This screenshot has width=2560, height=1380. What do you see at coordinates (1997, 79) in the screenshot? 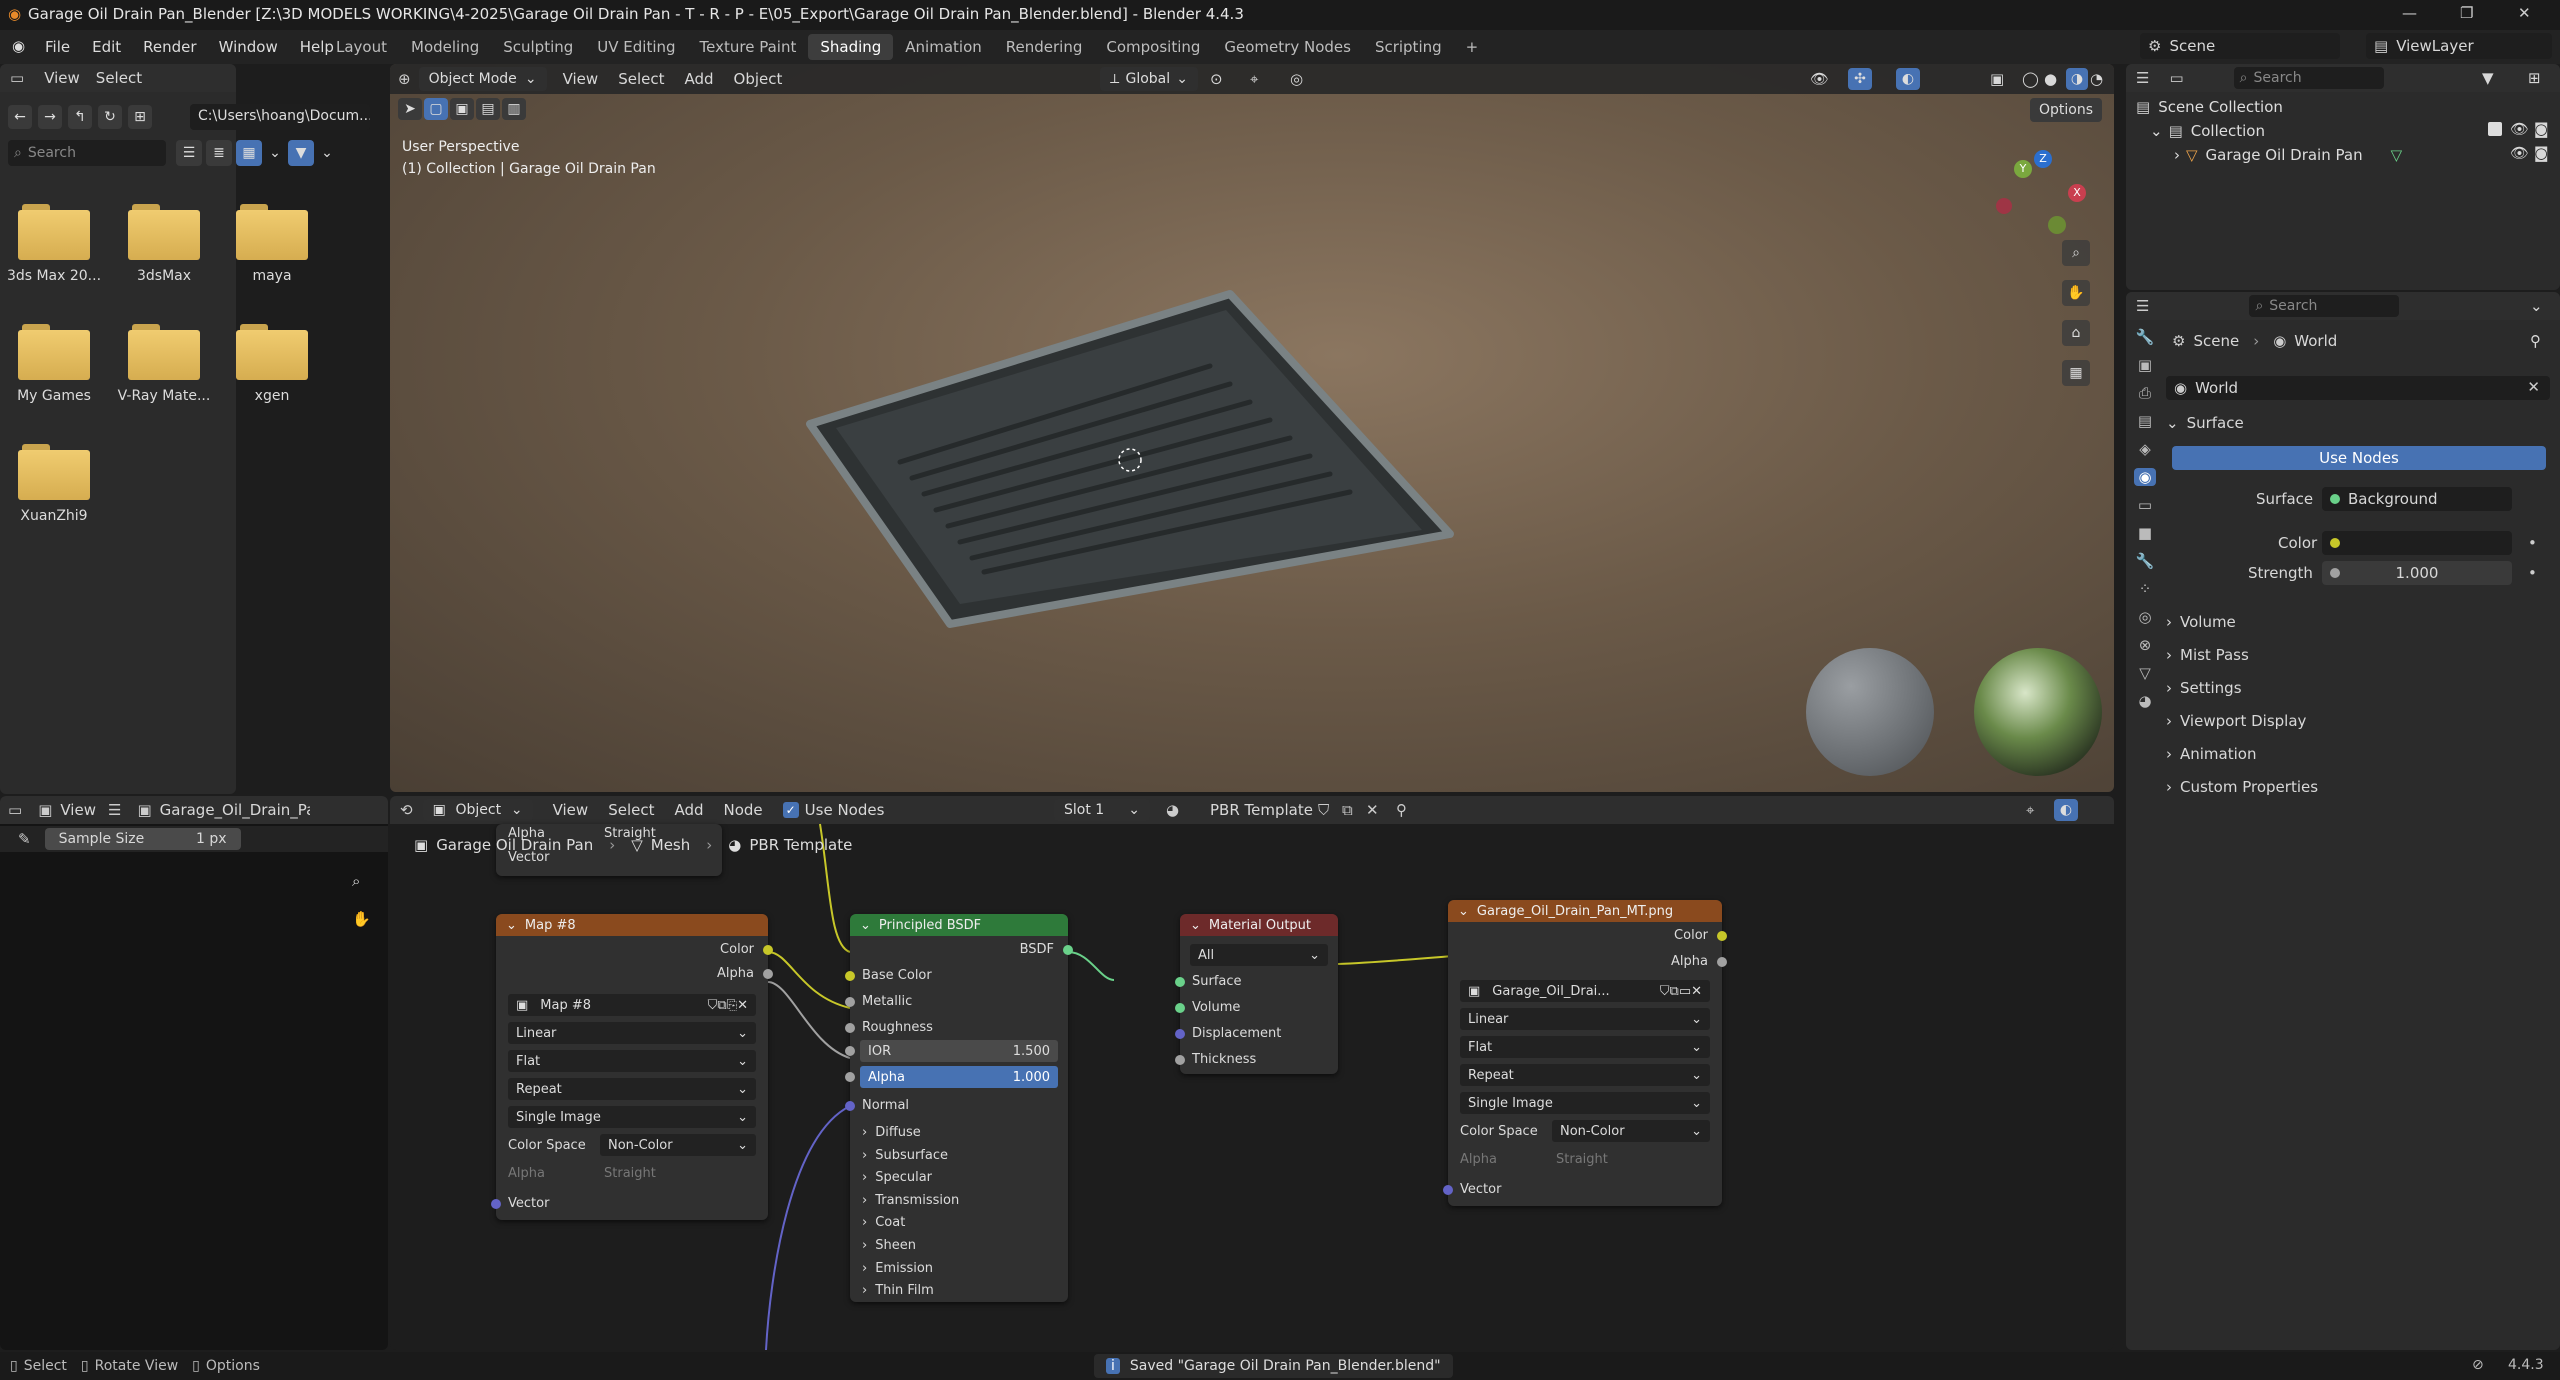
I see `xray-icon: ▣` at bounding box center [1997, 79].